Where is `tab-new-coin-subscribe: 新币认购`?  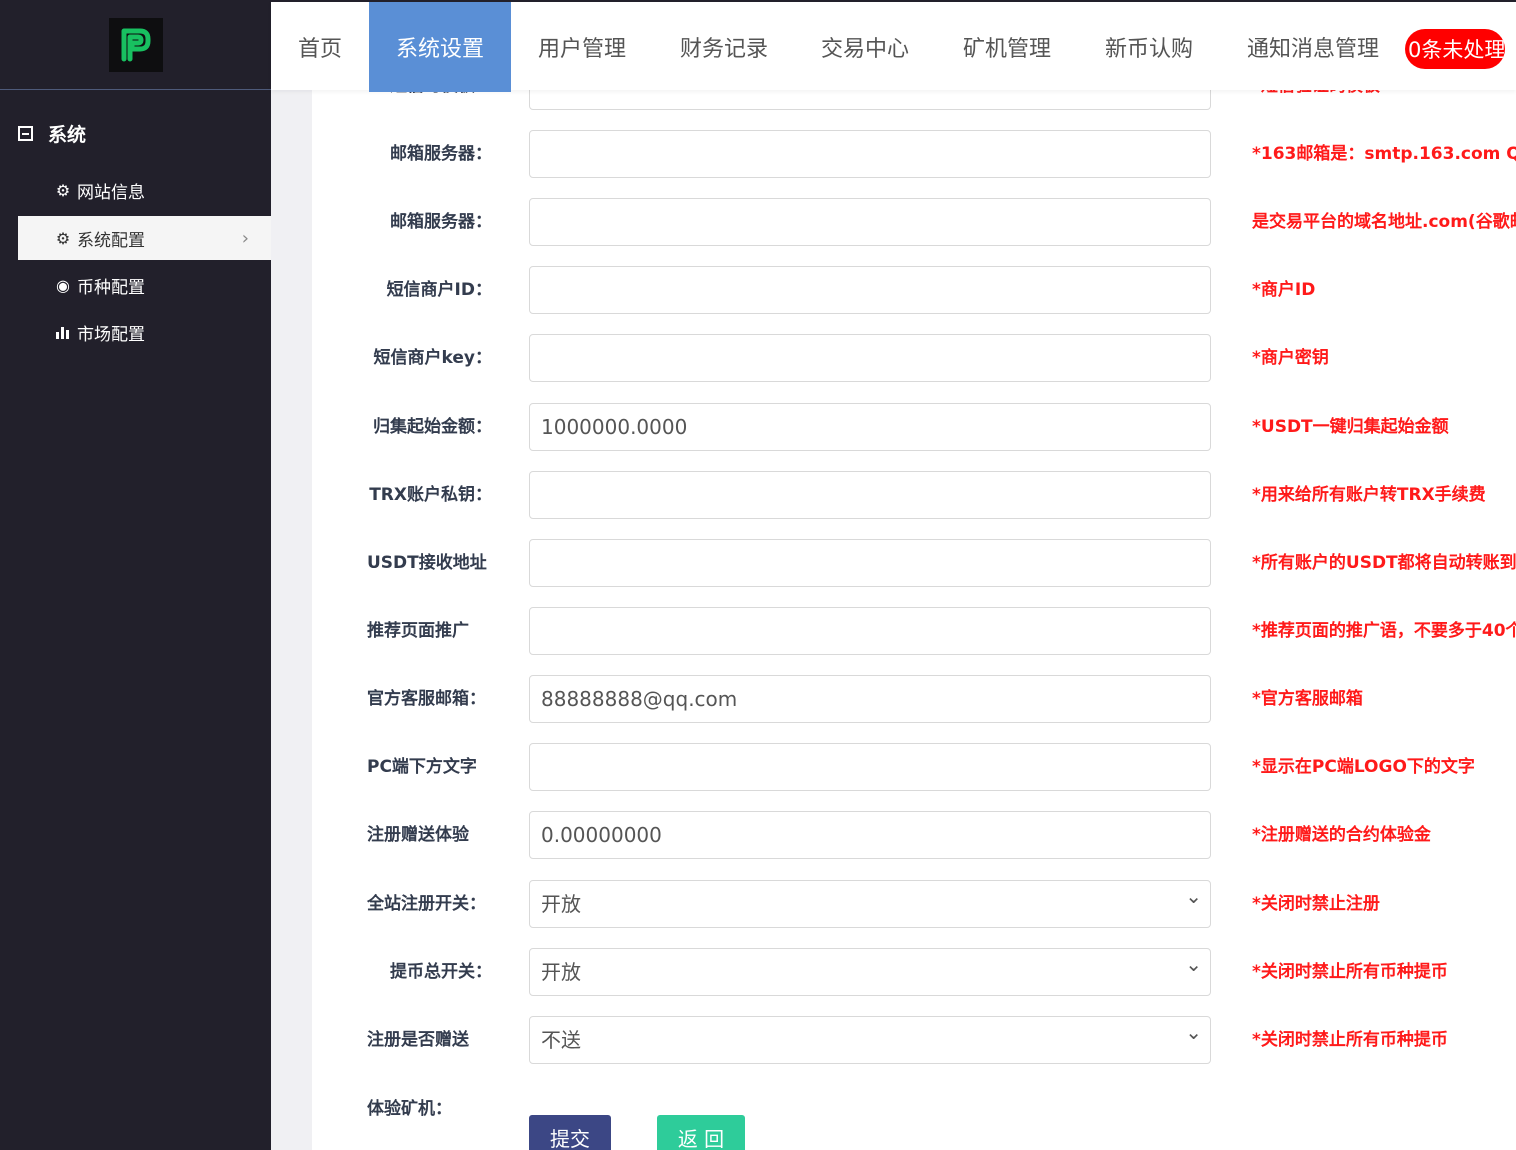 tab-new-coin-subscribe: 新币认购 is located at coordinates (1149, 47).